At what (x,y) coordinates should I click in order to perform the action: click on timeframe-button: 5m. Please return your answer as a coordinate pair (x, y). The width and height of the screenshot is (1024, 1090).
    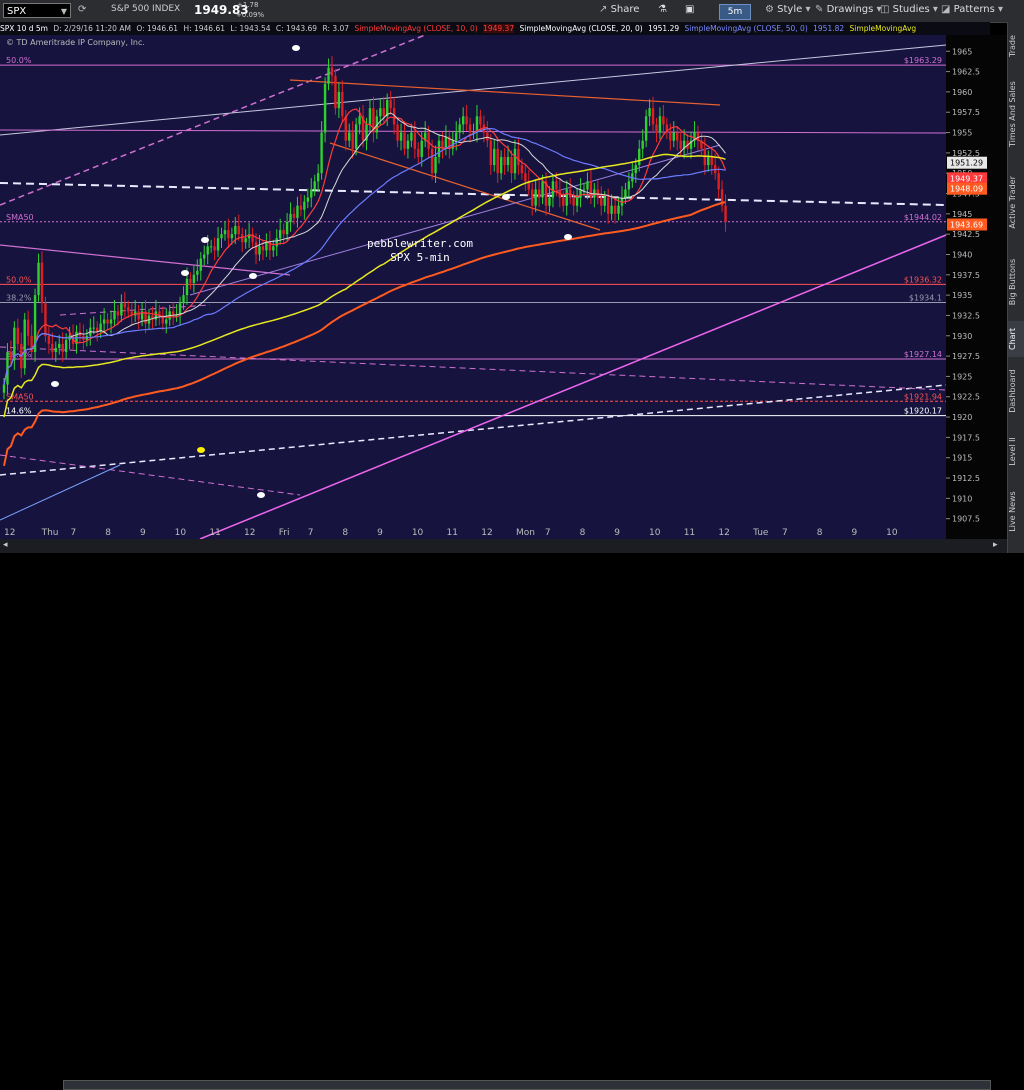
    Looking at the image, I should click on (735, 12).